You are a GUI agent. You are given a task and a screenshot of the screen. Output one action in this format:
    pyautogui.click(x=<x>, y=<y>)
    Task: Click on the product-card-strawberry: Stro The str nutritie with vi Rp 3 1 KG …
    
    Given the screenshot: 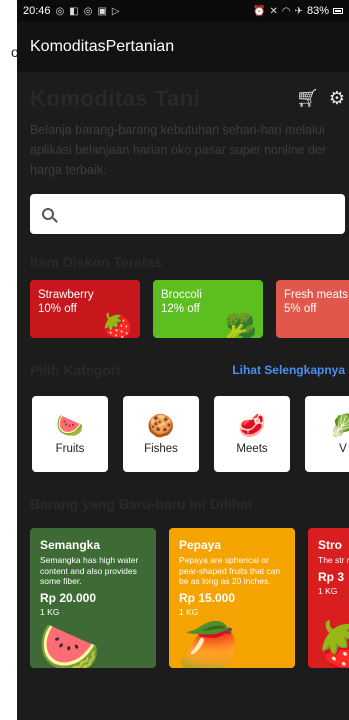 What is the action you would take?
    pyautogui.click(x=328, y=598)
    